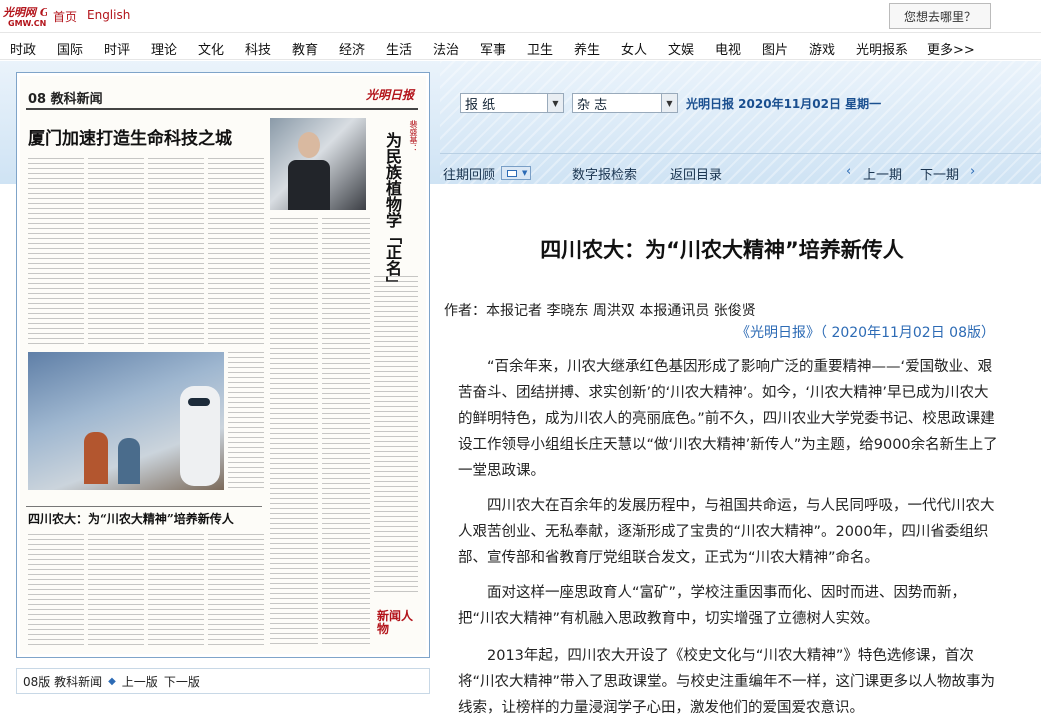 The image size is (1041, 721). What do you see at coordinates (222, 109) in the screenshot?
I see `page-head-rule` at bounding box center [222, 109].